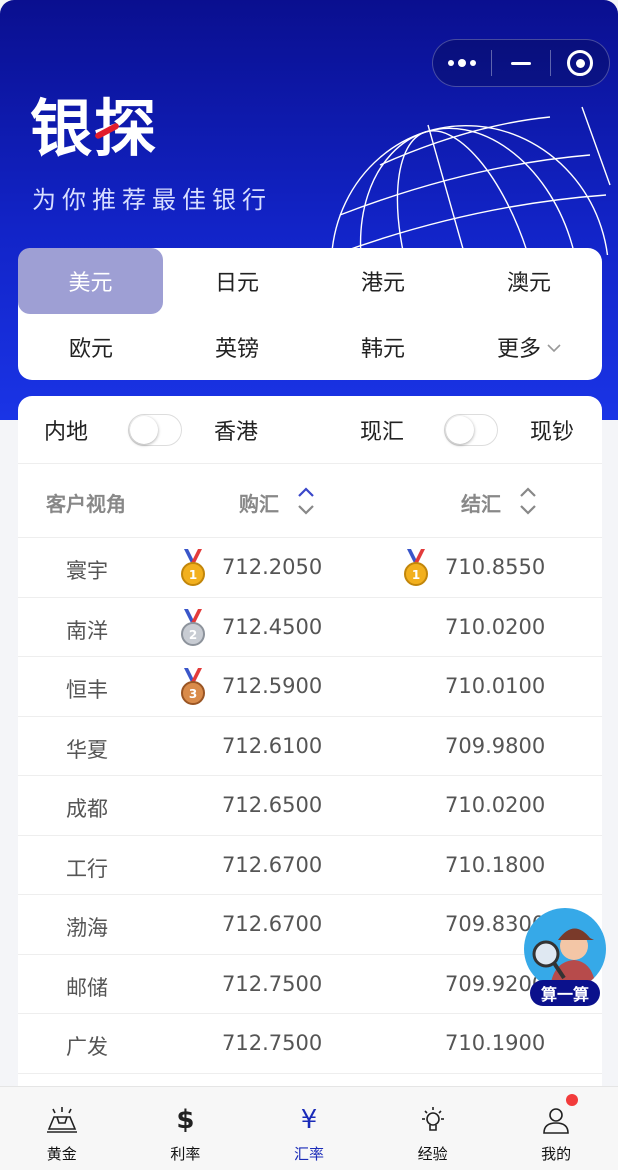 Image resolution: width=618 pixels, height=1170 pixels. Describe the element at coordinates (155, 429) in the screenshot. I see `region-switch` at that location.